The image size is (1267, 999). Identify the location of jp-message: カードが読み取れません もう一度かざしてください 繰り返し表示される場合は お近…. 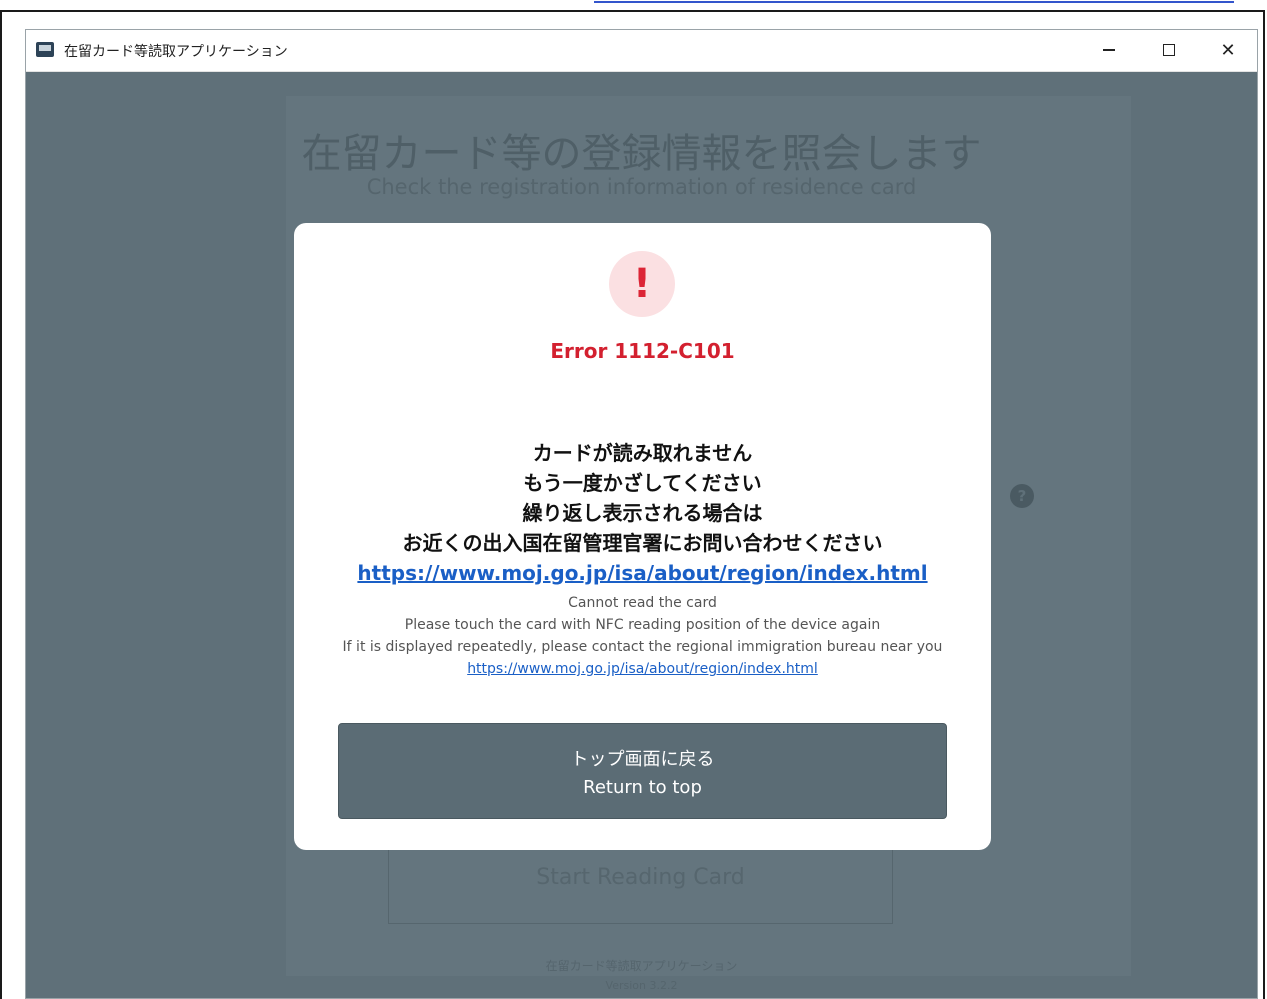
(642, 513).